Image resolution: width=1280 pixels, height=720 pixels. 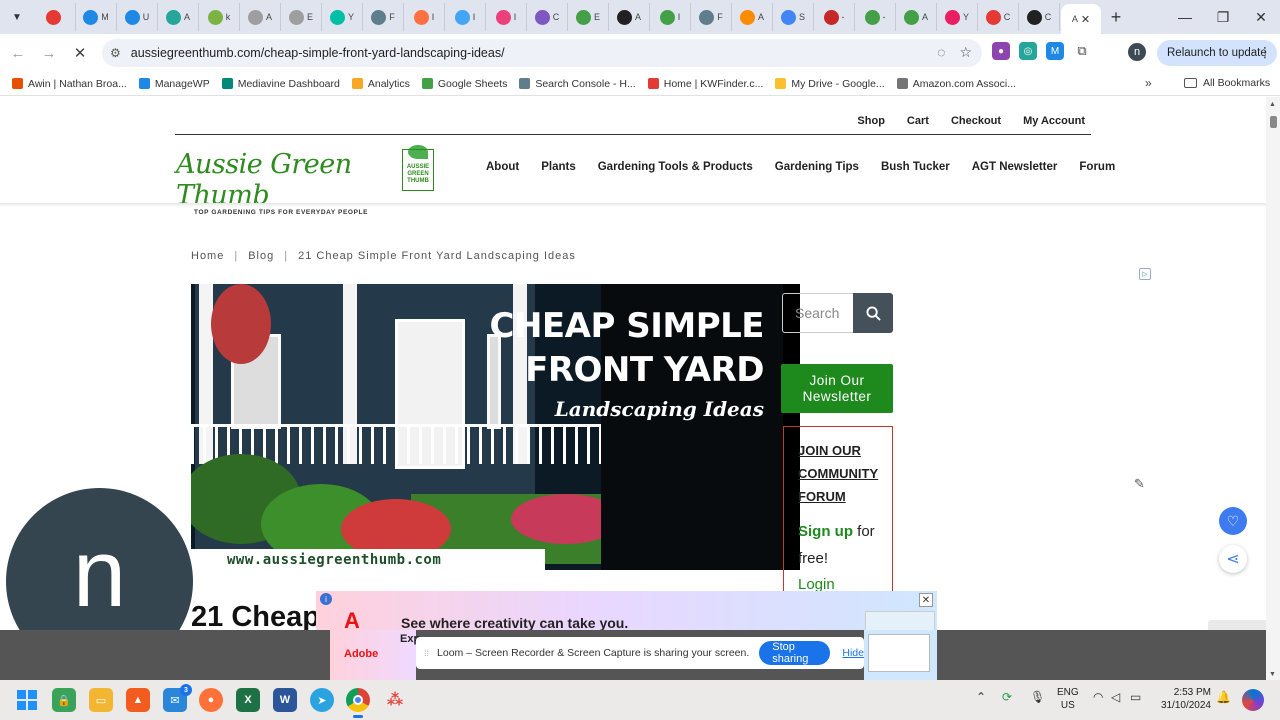 What do you see at coordinates (1028, 51) in the screenshot?
I see `rank-extension-icon: ◎` at bounding box center [1028, 51].